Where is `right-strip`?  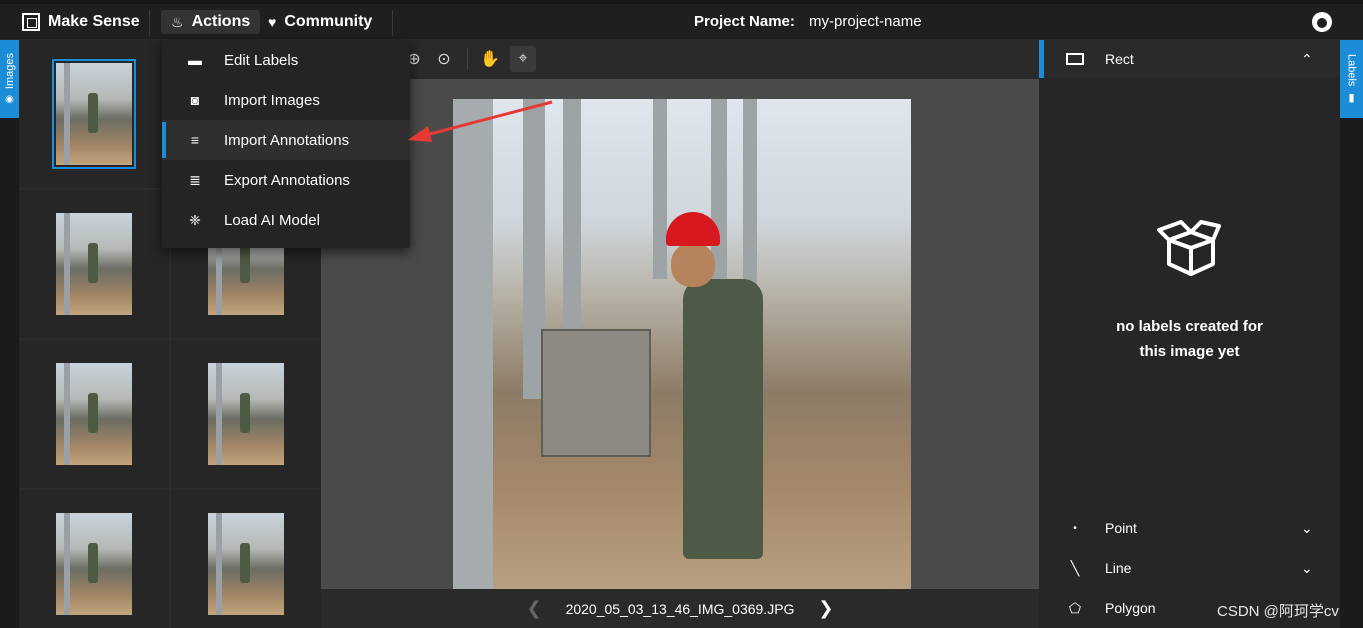 right-strip is located at coordinates (1351, 373).